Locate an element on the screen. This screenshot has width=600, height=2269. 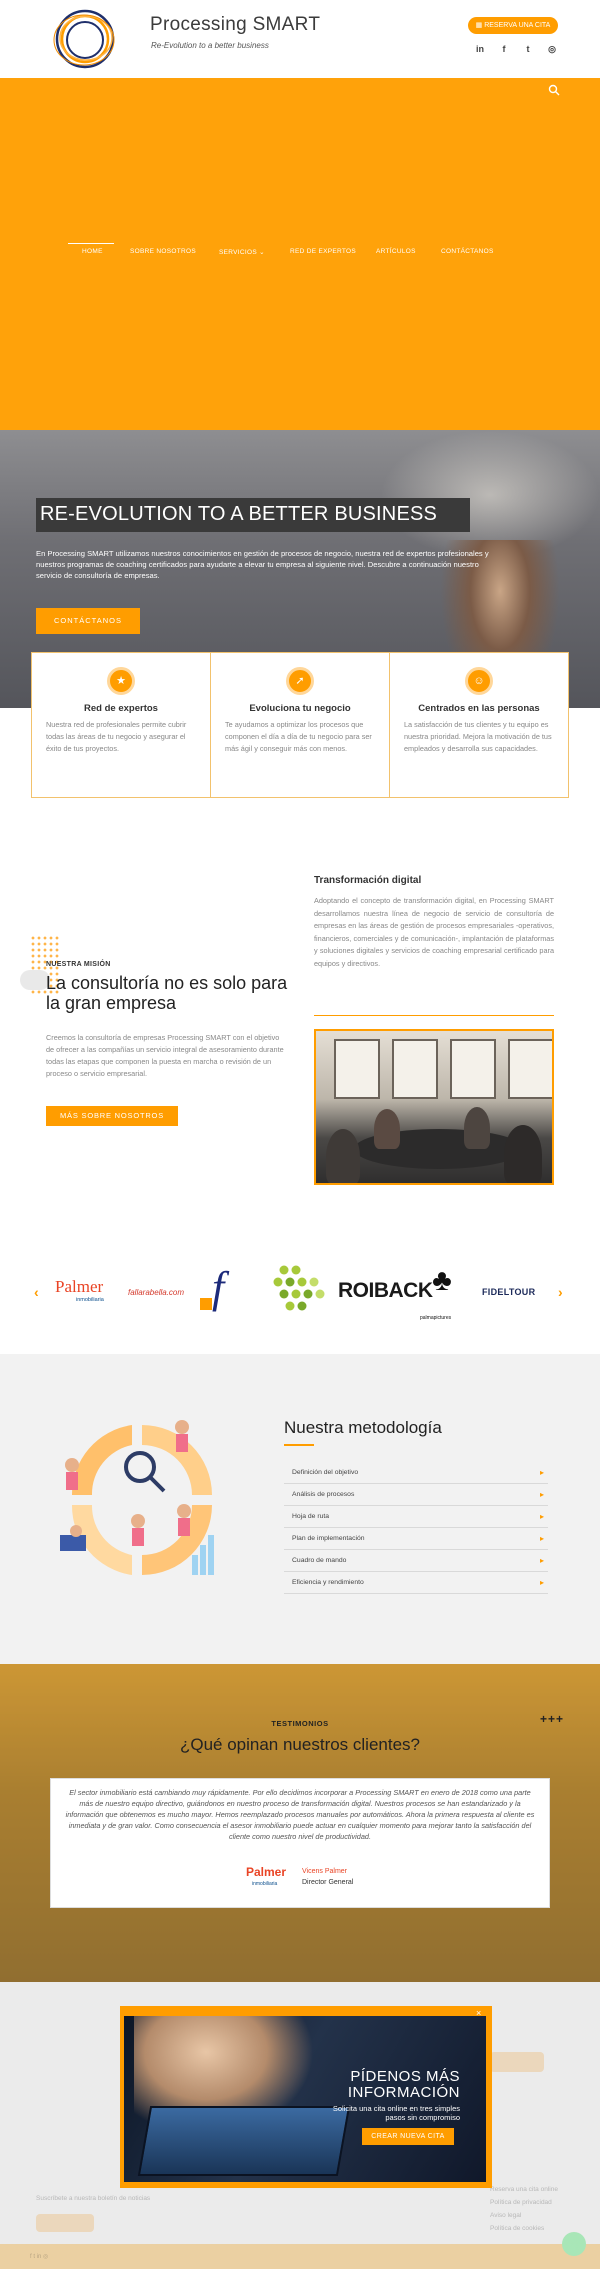
nav-item-contact: CONTÁCTANOS is located at coordinates (467, 251).